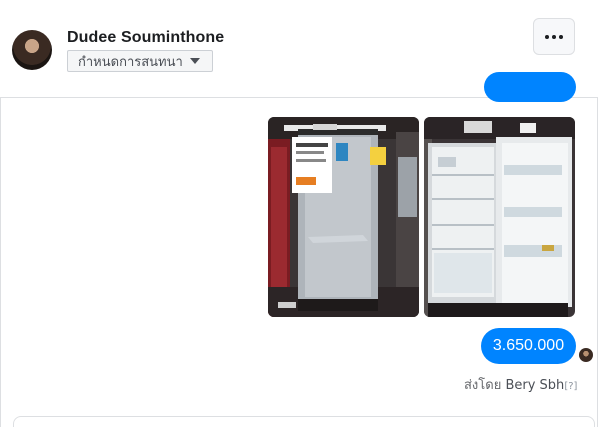 This screenshot has width=598, height=427. I want to click on sent-by-name: Bery Sbh, so click(534, 385).